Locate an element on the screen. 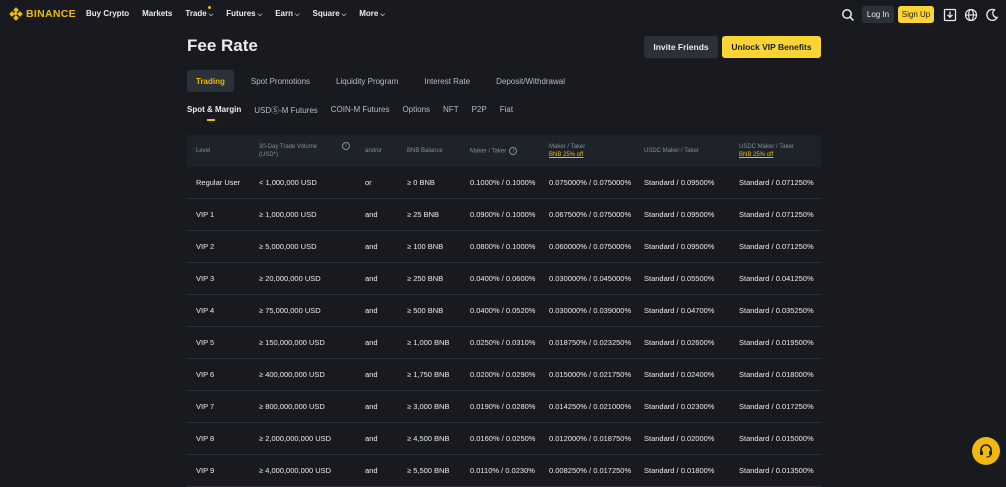  search-icon is located at coordinates (848, 15).